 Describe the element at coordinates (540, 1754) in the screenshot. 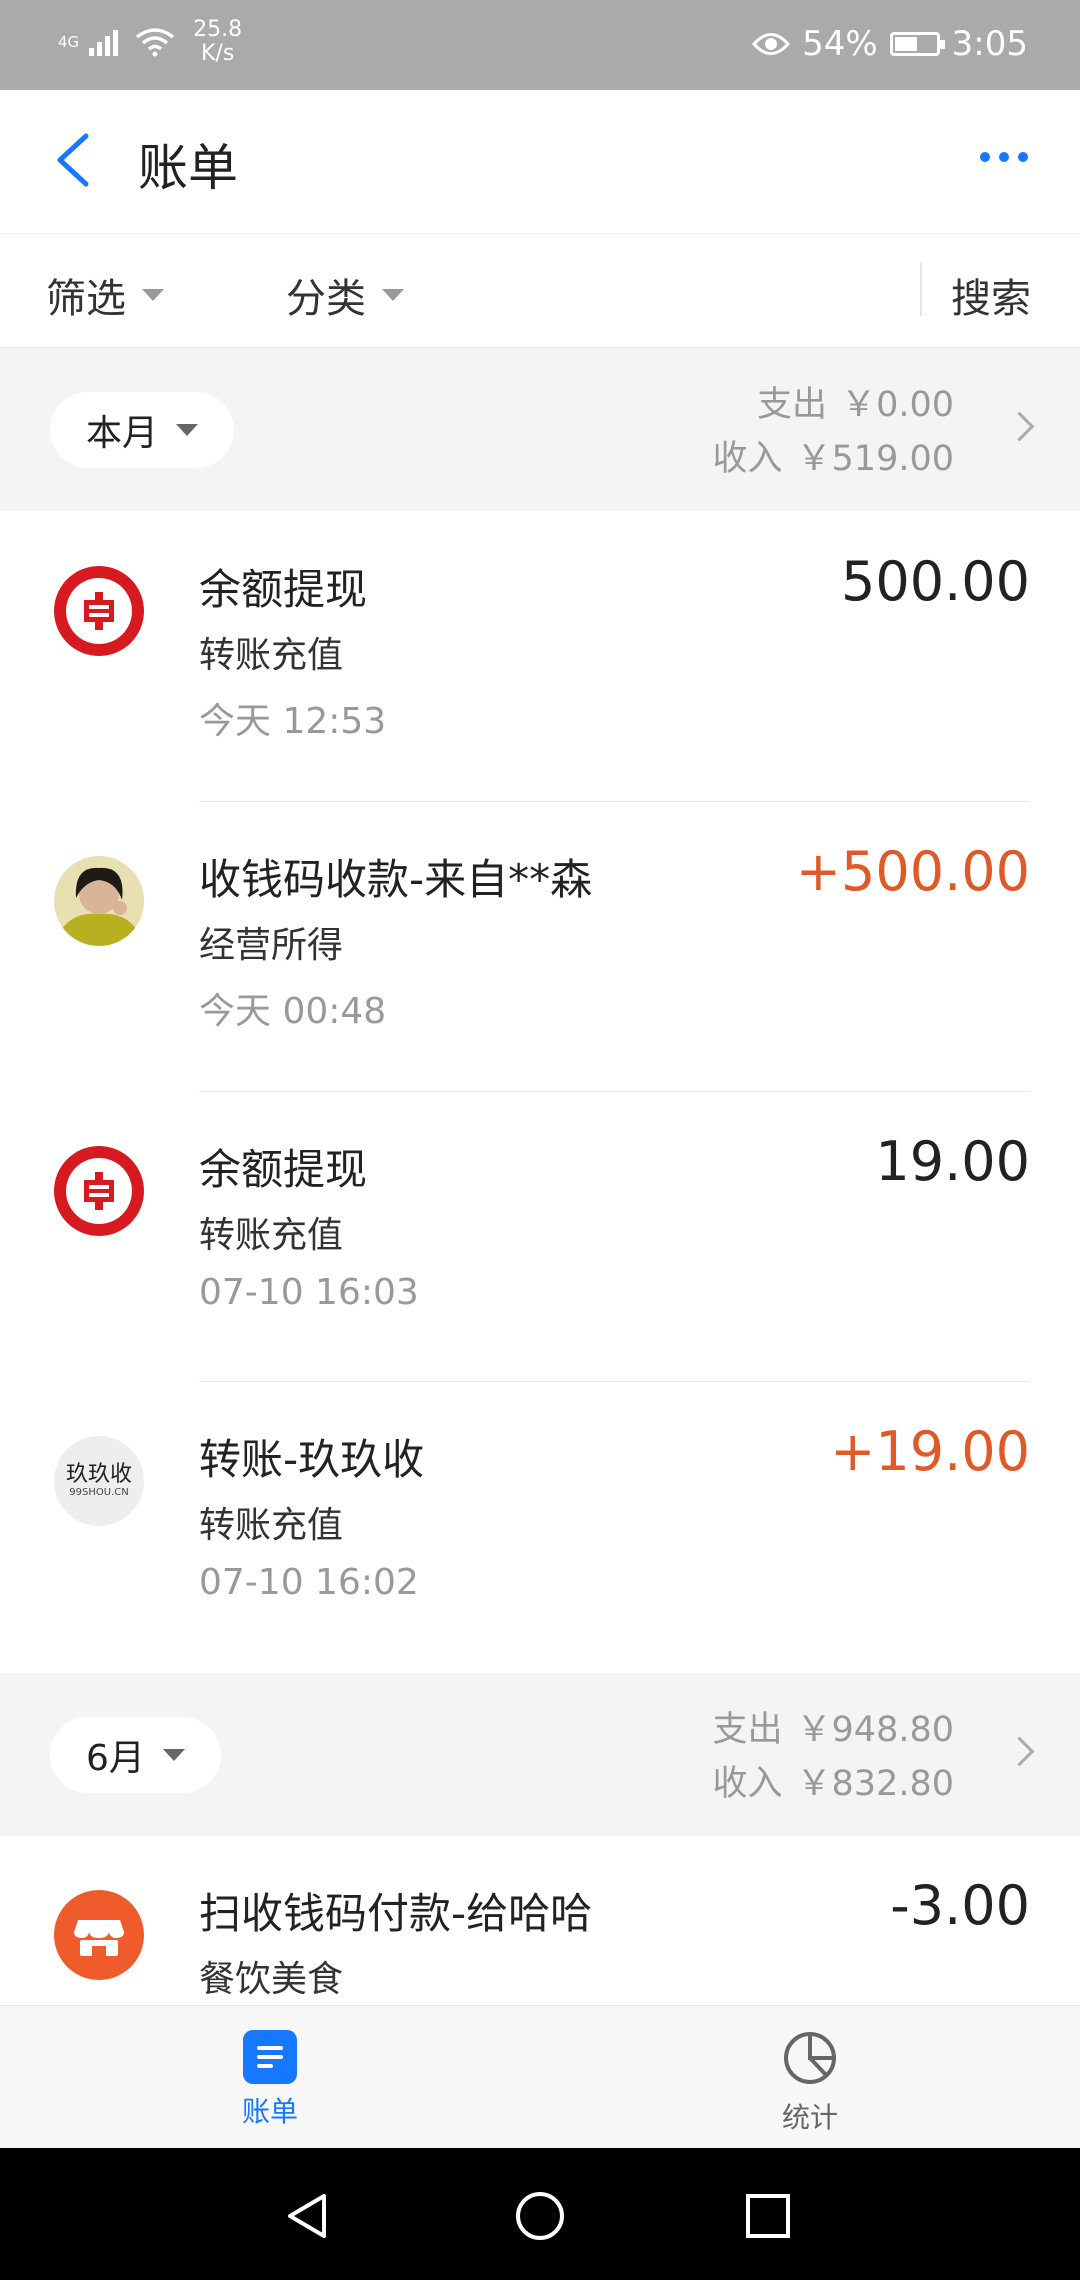

I see `month-header: 6月 支出 ￥948.80 收入 ￥832.80` at that location.